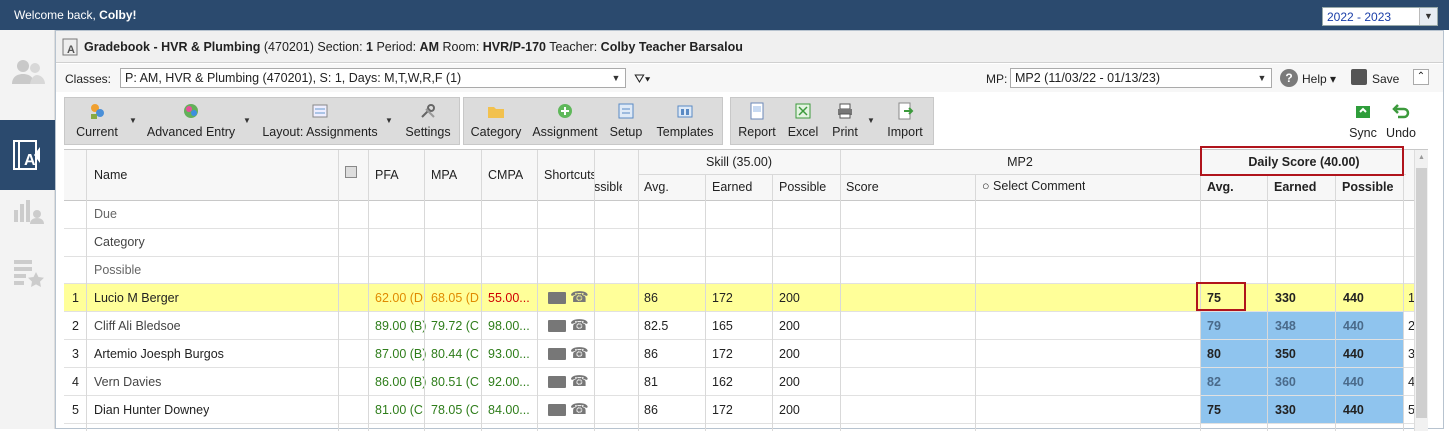 This screenshot has width=1449, height=431. Describe the element at coordinates (389, 120) in the screenshot. I see `layout-dropdown-icon: ▼` at that location.